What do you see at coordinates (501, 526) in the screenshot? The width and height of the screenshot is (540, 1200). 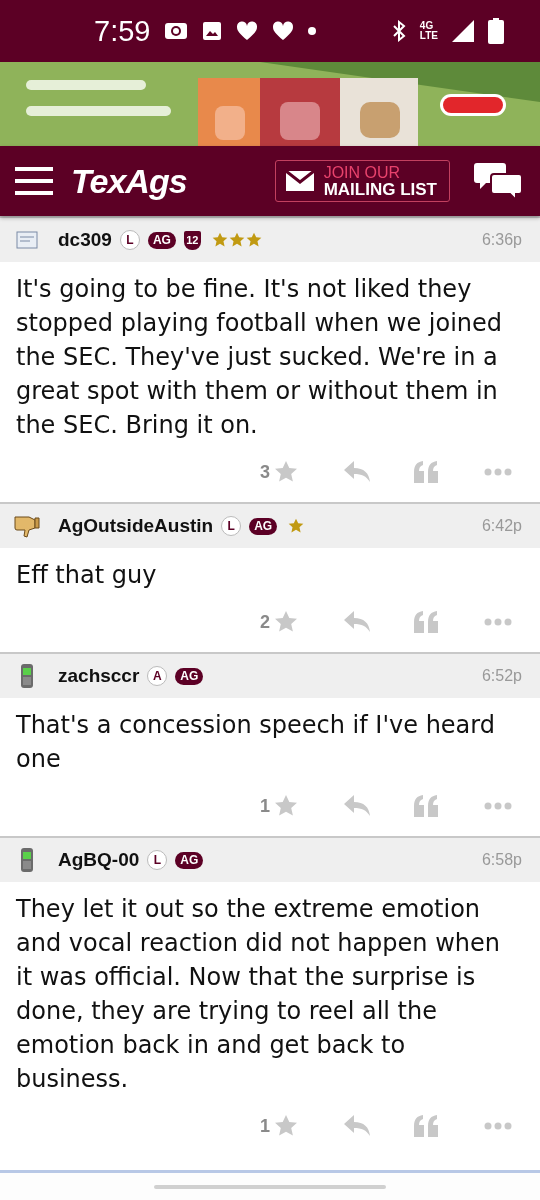 I see `post-time: 6:42p` at bounding box center [501, 526].